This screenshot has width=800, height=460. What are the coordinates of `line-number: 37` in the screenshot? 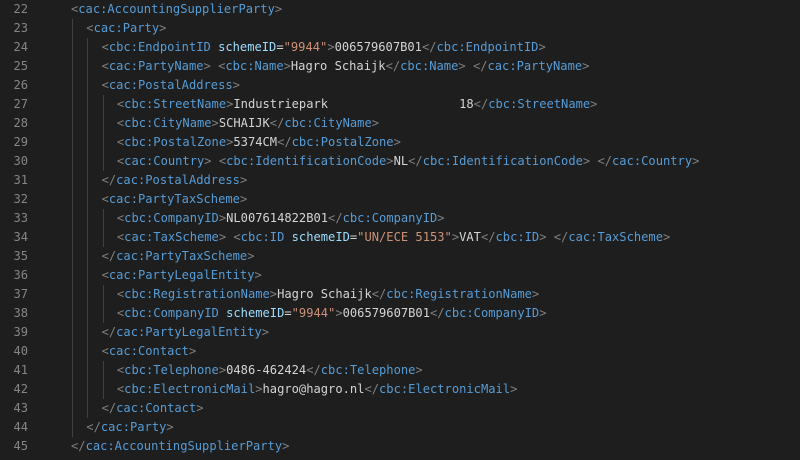 It's located at (20, 294).